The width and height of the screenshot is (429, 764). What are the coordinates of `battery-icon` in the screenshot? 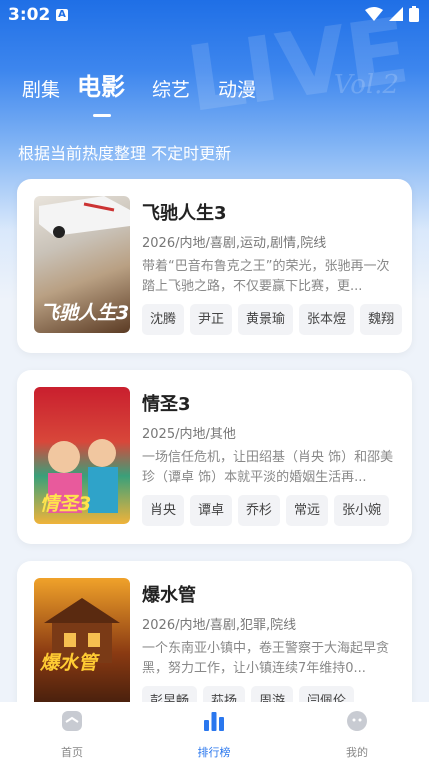 It's located at (414, 14).